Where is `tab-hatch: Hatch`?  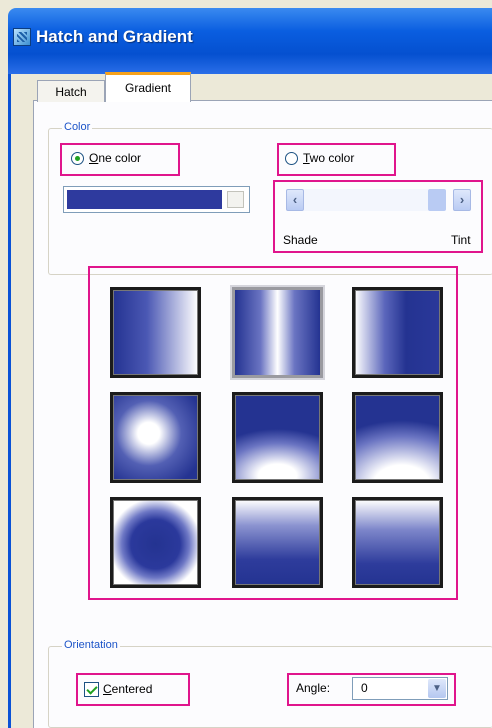
tab-hatch: Hatch is located at coordinates (71, 91).